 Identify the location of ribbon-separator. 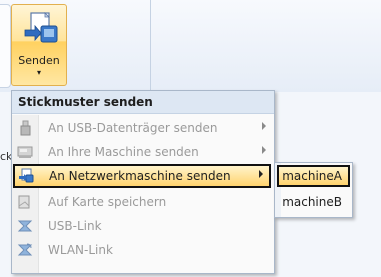
(150, 46).